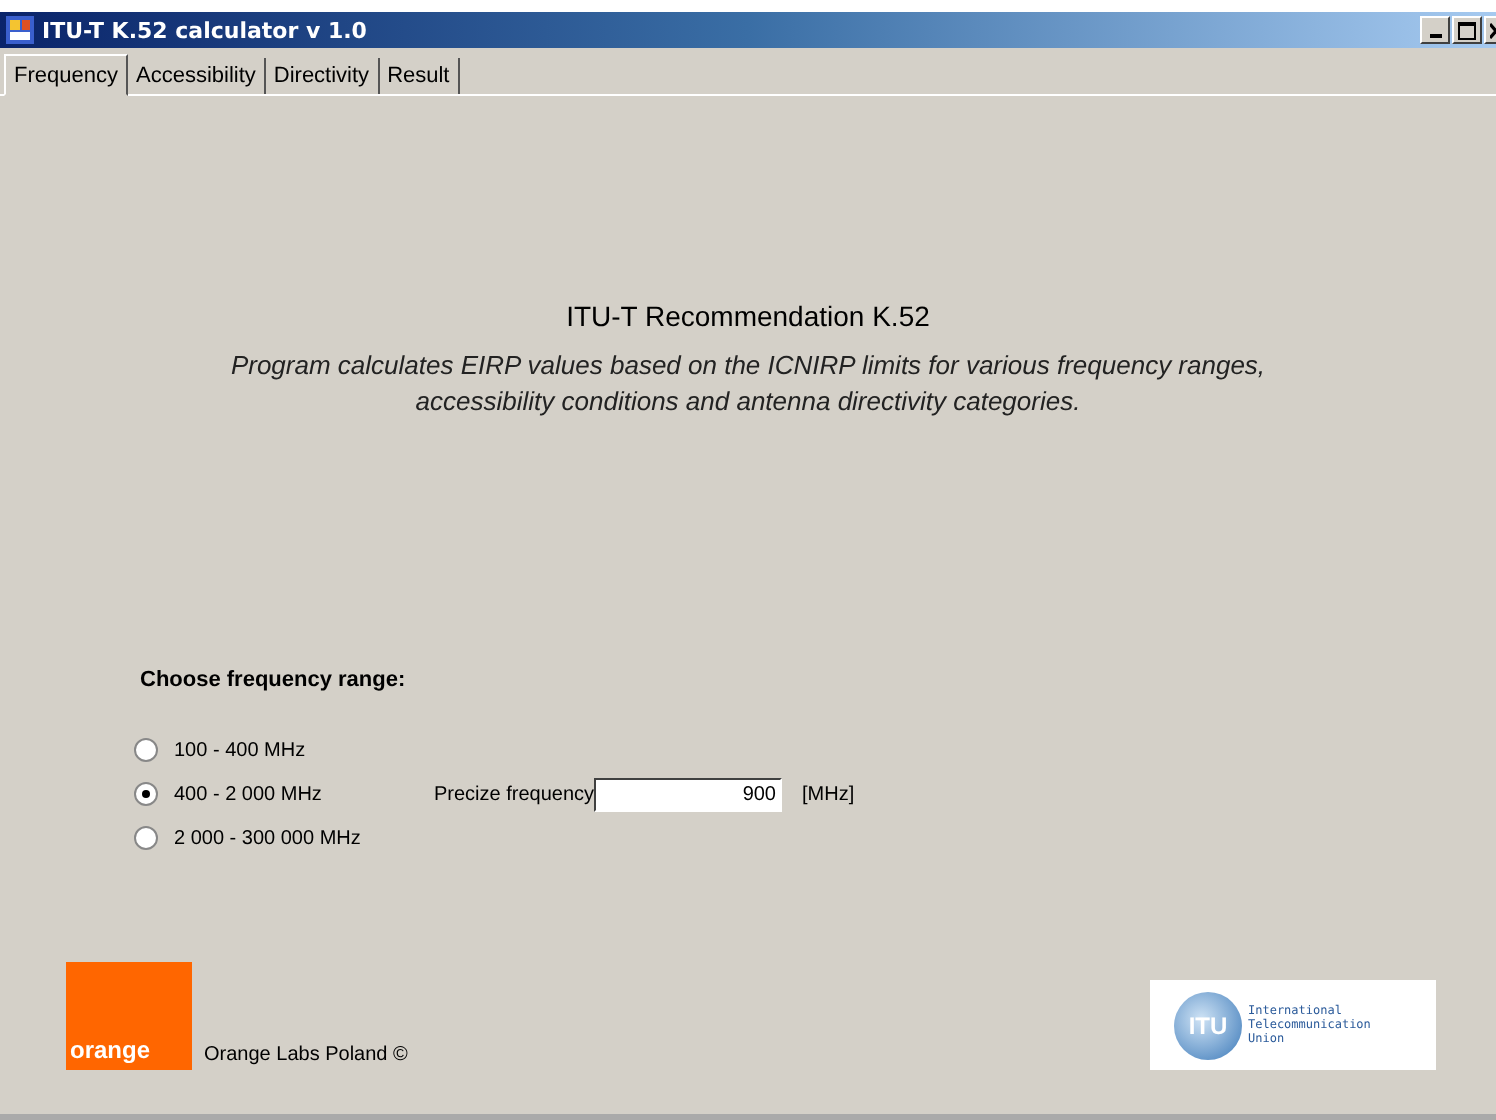  I want to click on brand-logo: orange, so click(129, 1016).